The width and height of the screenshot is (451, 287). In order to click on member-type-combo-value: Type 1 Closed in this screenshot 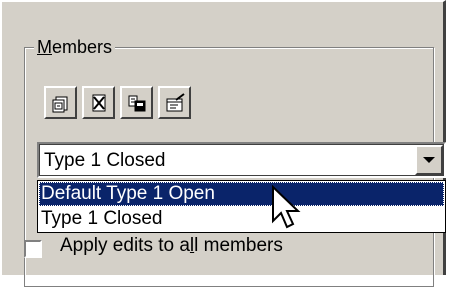, I will do `click(105, 160)`.